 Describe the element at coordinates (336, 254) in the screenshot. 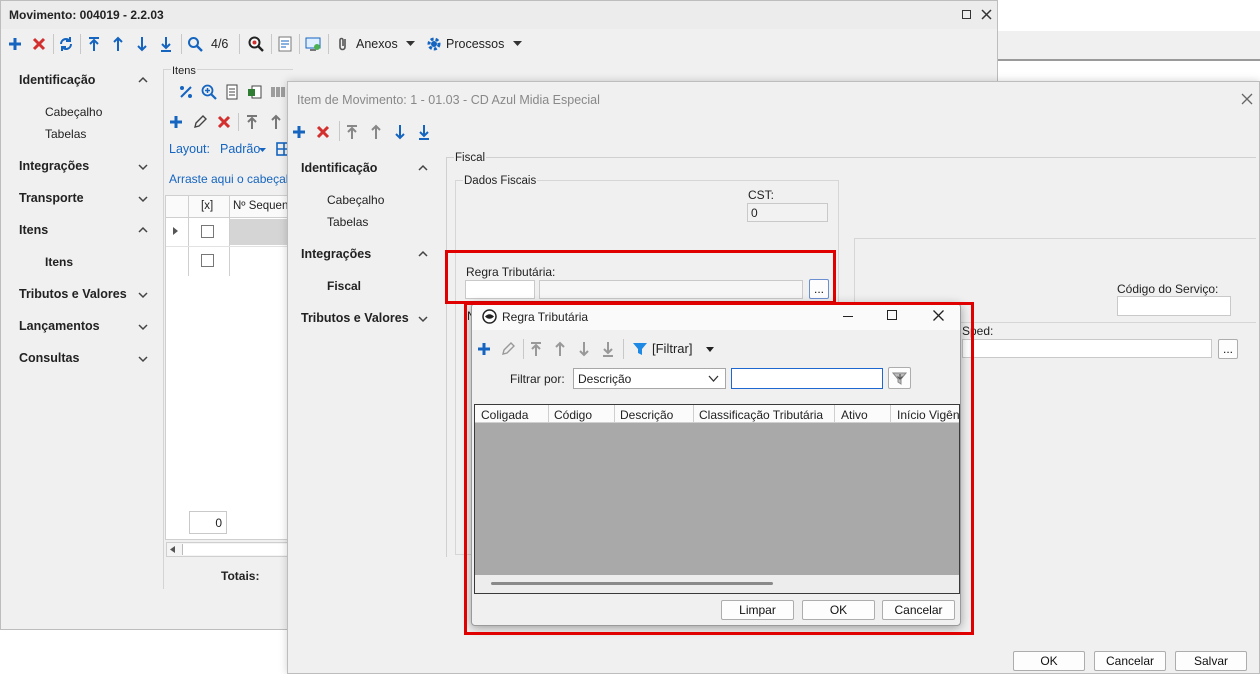

I see `item-nav-integracoes: Integrações` at that location.